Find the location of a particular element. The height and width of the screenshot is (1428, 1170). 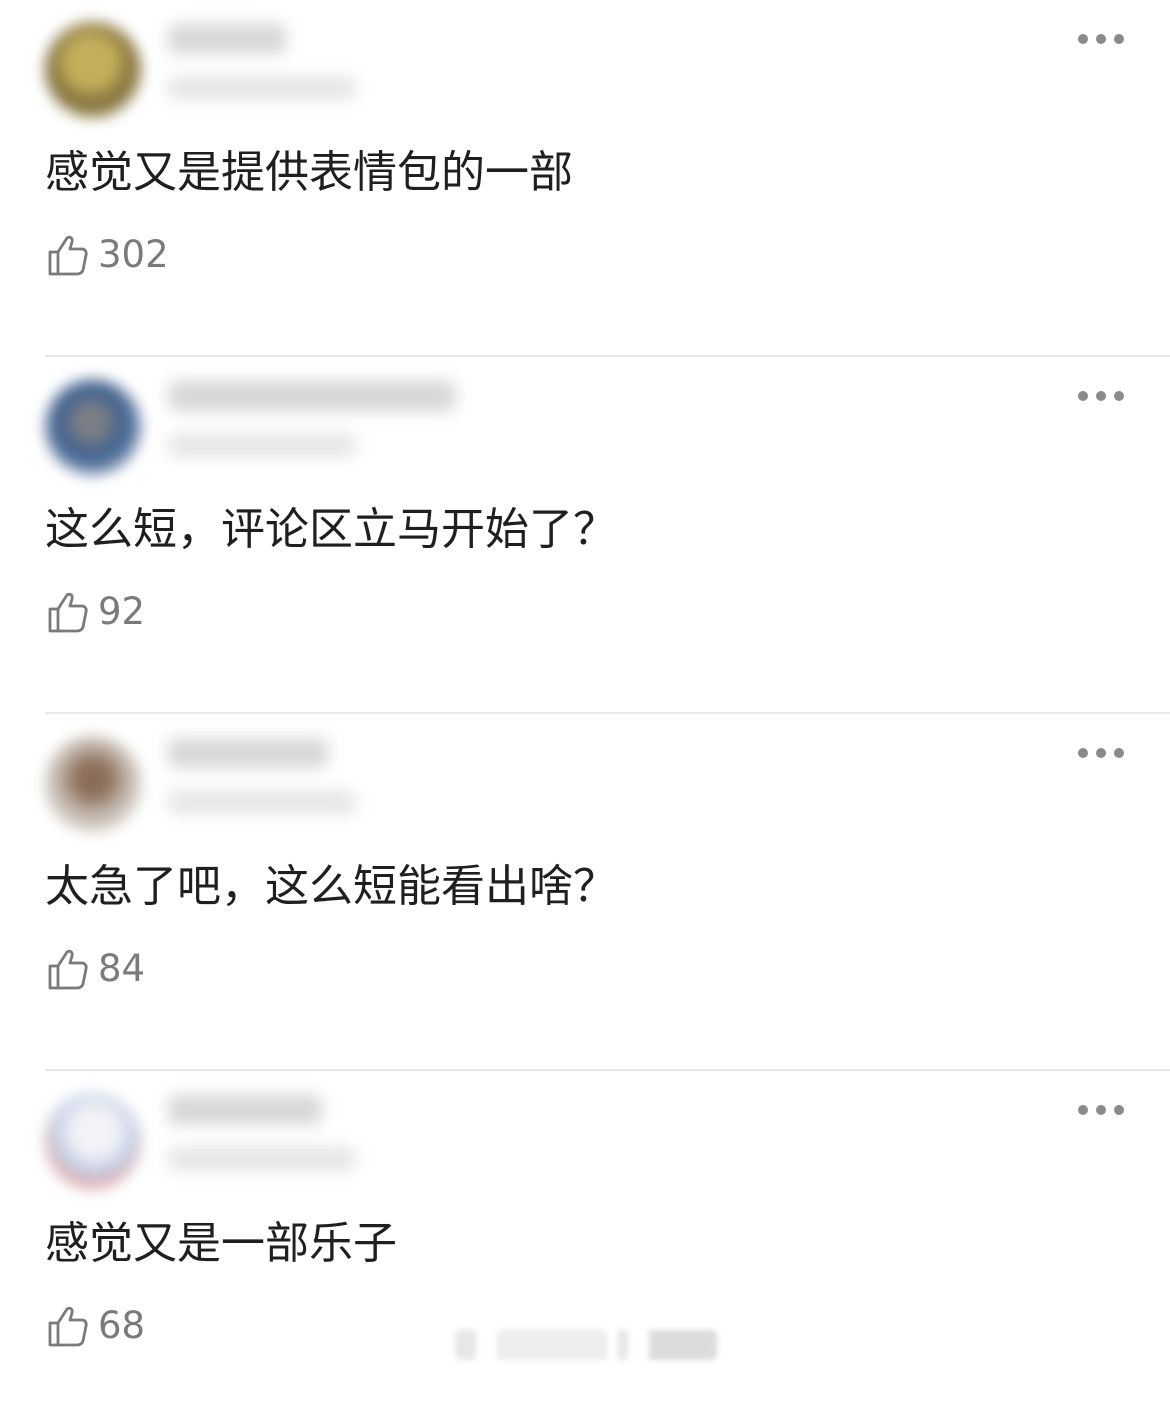

comment-text: 感觉又是一部乐子 is located at coordinates (221, 1243).